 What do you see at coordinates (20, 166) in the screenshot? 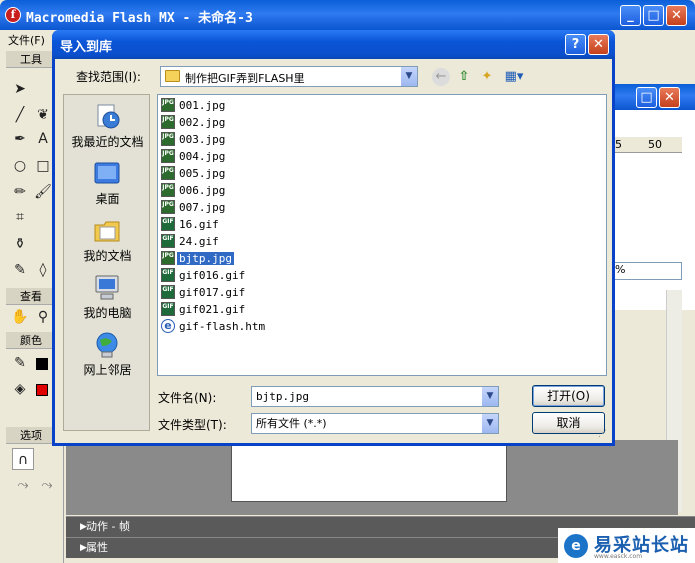
I see `oval-tool-icon: ○` at bounding box center [20, 166].